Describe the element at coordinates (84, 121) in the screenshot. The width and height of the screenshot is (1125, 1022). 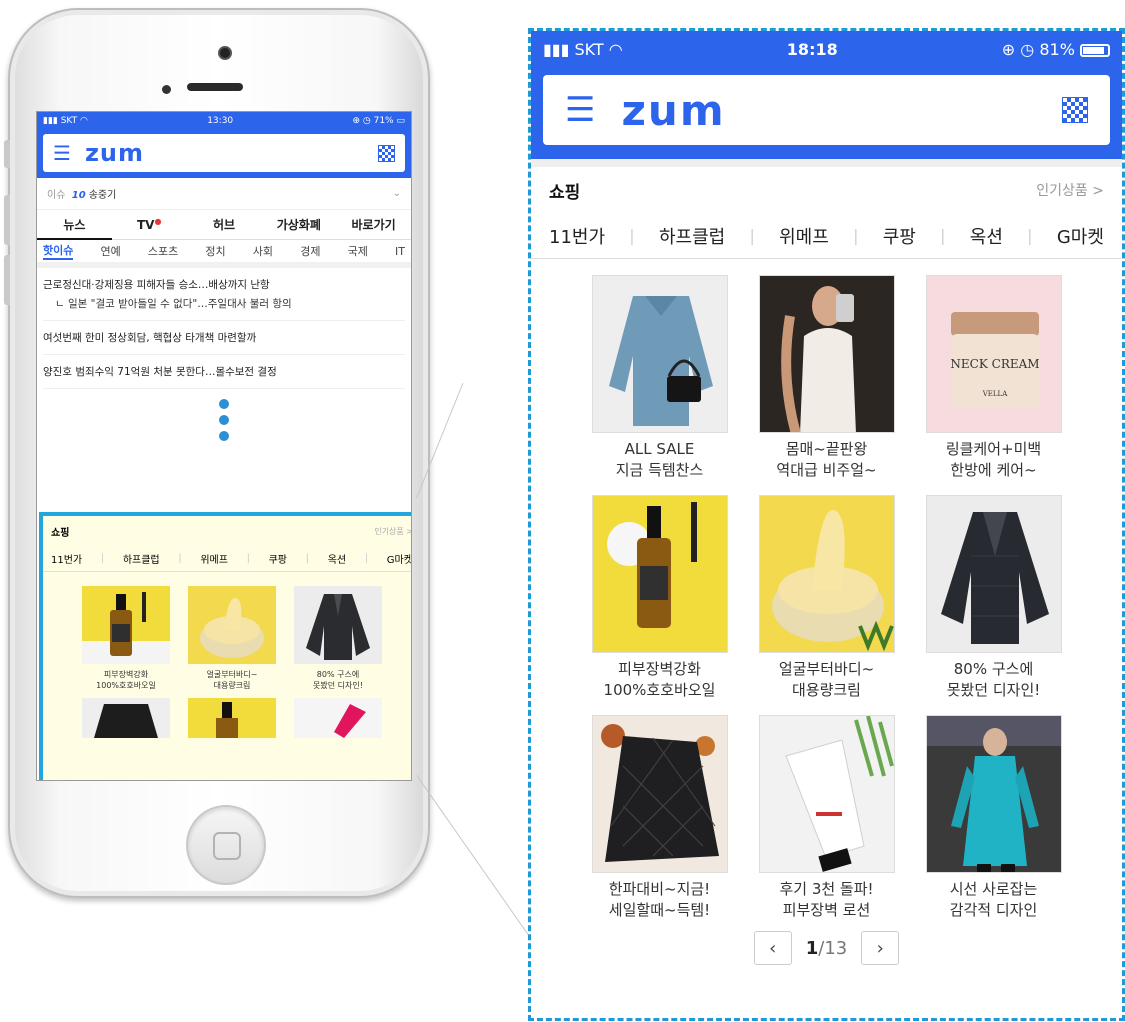
I see `wifi-icon: ◠` at that location.